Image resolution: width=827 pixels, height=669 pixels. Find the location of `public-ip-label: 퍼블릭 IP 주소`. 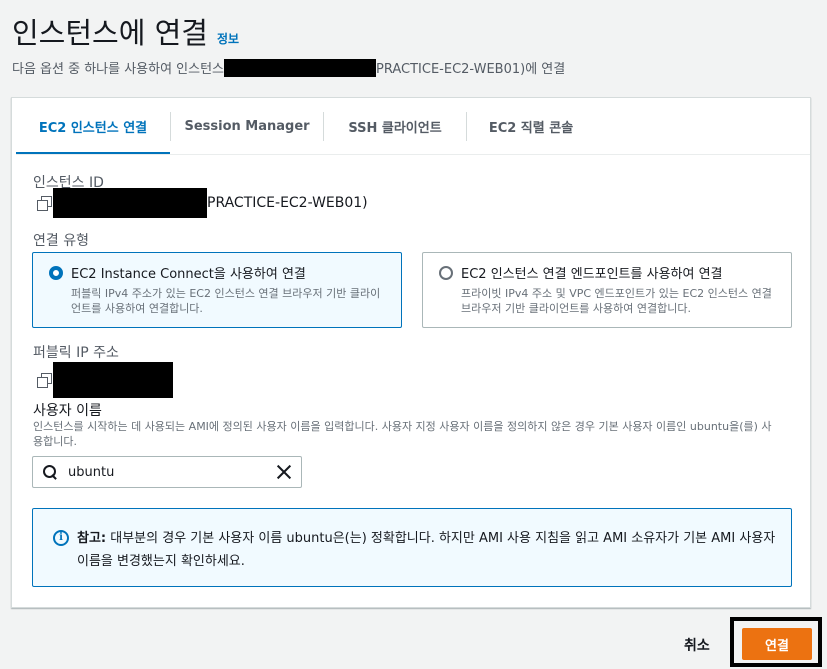

public-ip-label: 퍼블릭 IP 주소 is located at coordinates (76, 353).